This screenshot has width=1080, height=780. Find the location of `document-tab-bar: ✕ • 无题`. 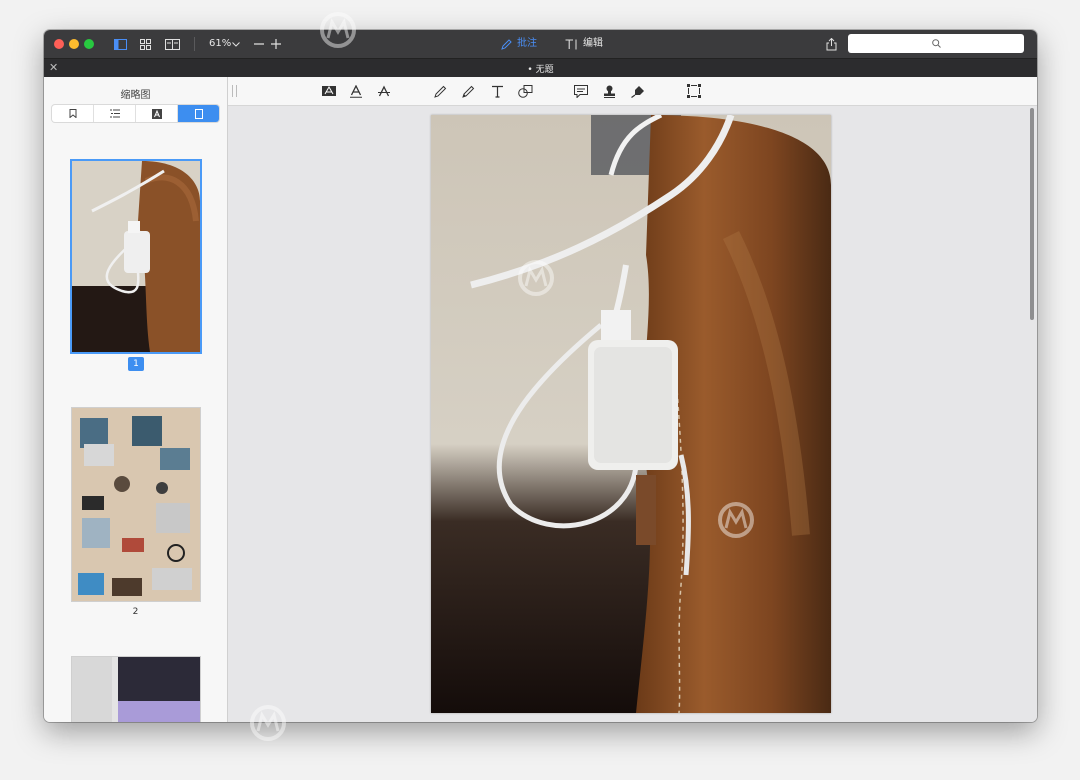

document-tab-bar: ✕ • 无题 is located at coordinates (540, 68).